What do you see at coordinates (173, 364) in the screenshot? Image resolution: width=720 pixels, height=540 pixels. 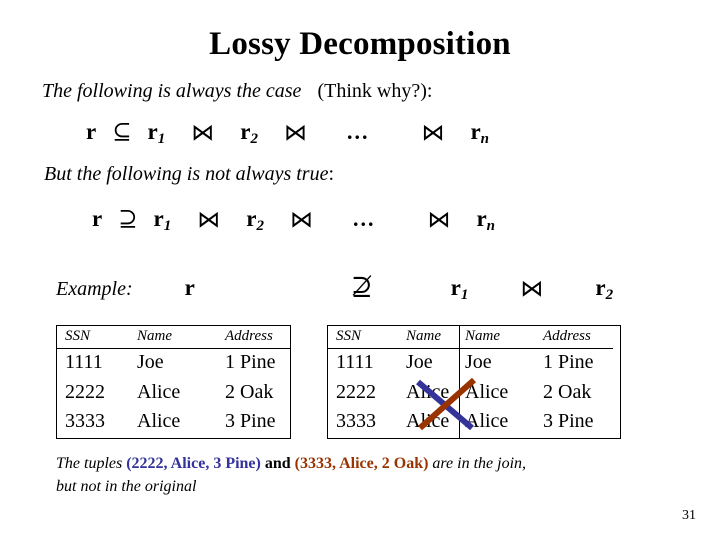 I see `table-row: 1111 Joe 1 Pine` at bounding box center [173, 364].